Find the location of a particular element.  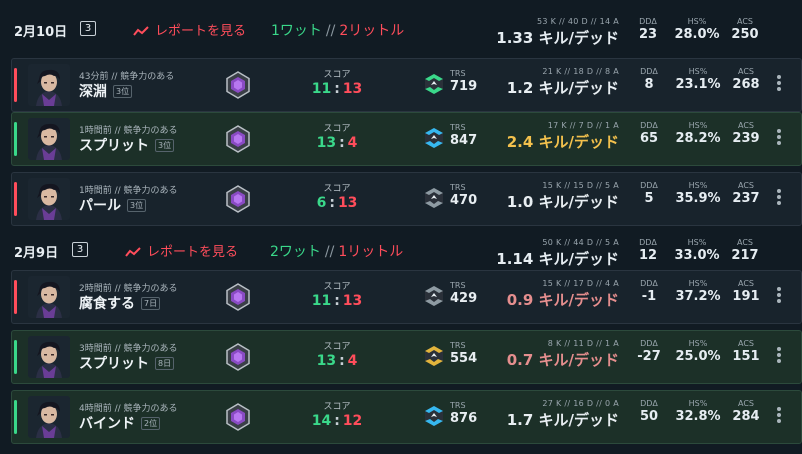

hs-value: 33.0% is located at coordinates (697, 255).